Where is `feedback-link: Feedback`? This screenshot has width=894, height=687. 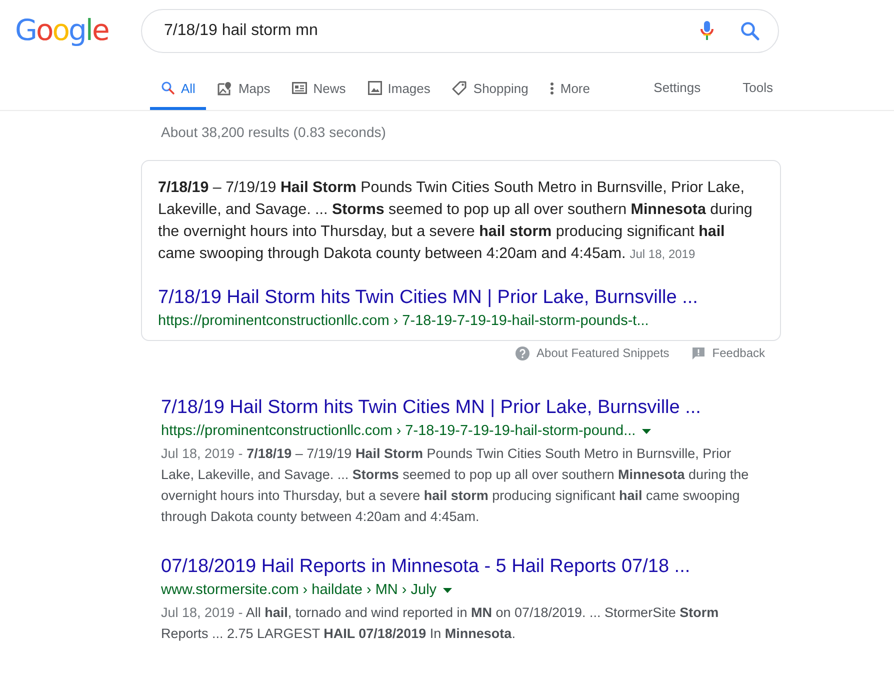 feedback-link: Feedback is located at coordinates (738, 353).